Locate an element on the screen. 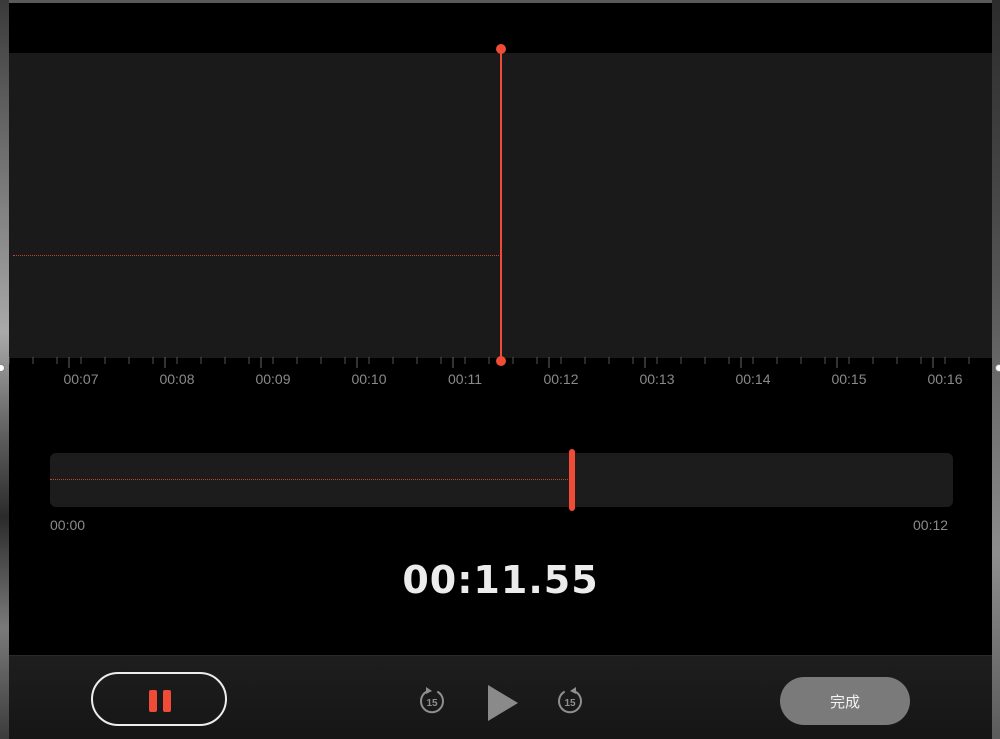 Image resolution: width=1000 pixels, height=739 pixels. tick-label: 00:15 is located at coordinates (848, 379).